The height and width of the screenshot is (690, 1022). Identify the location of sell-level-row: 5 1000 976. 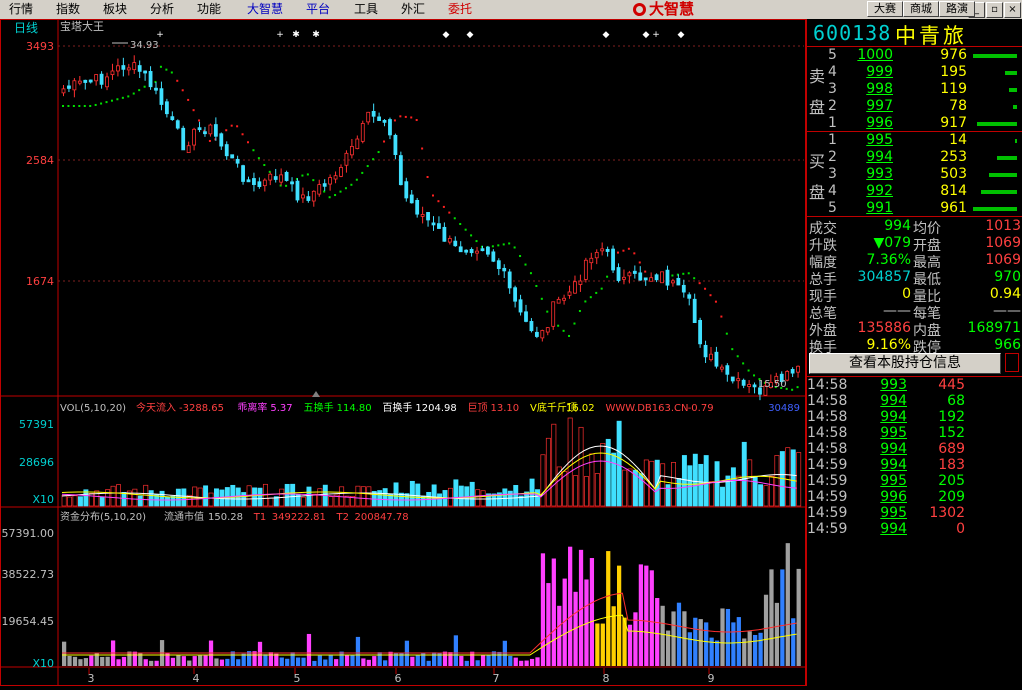
(914, 55).